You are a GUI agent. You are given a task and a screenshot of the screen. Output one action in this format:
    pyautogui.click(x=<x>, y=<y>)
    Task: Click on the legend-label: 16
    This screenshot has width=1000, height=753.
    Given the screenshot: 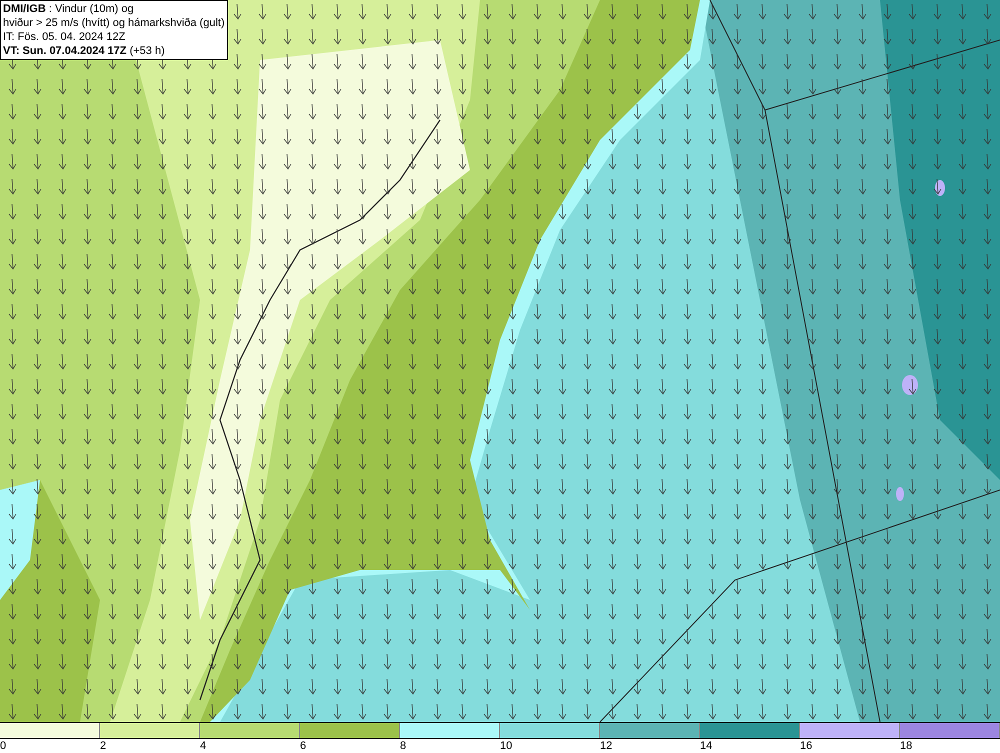 What is the action you would take?
    pyautogui.click(x=806, y=746)
    